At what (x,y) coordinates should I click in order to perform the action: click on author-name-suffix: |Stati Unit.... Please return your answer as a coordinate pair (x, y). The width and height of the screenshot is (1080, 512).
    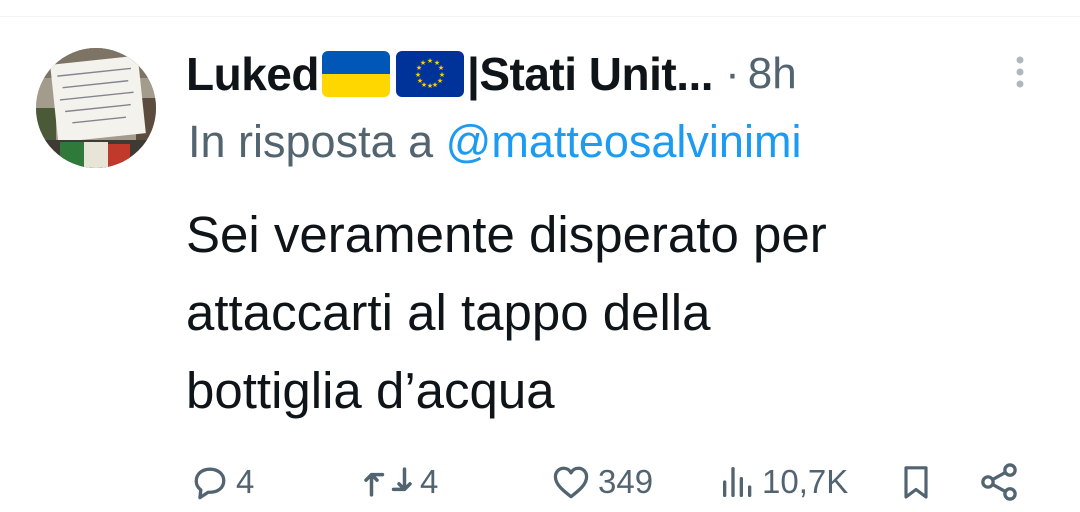
    Looking at the image, I should click on (590, 74).